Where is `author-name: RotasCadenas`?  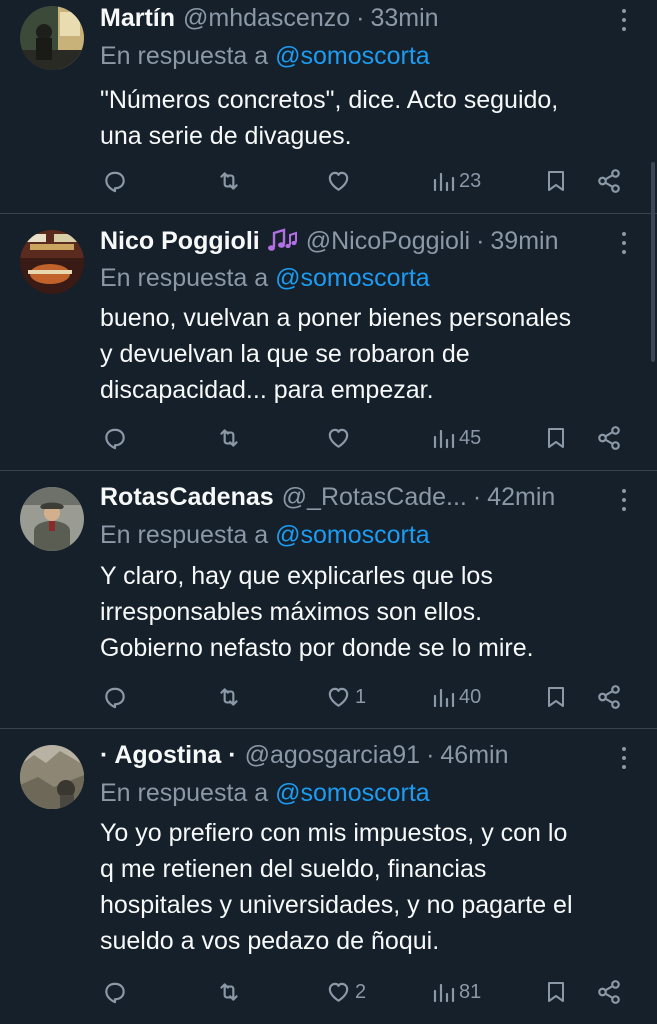
author-name: RotasCadenas is located at coordinates (187, 497).